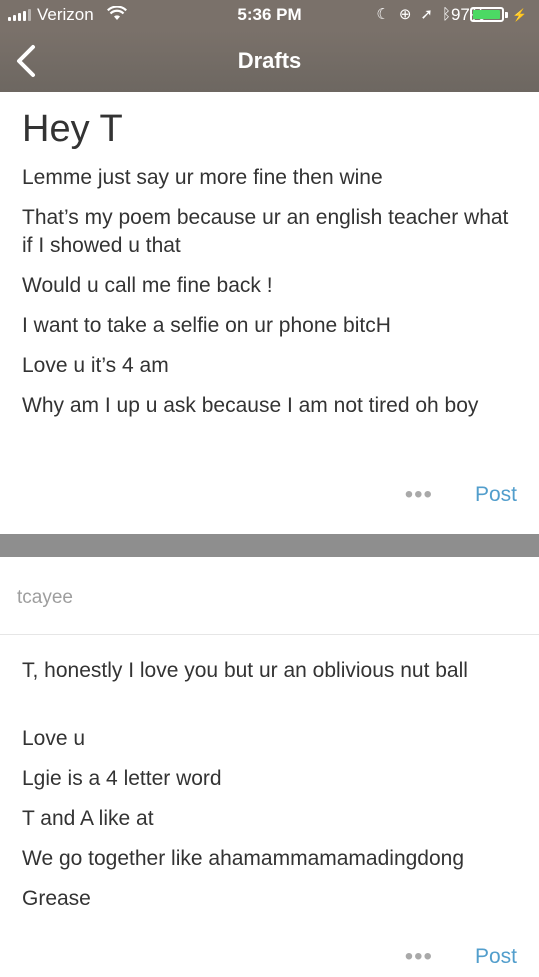 This screenshot has width=539, height=977. I want to click on rotation-lock-icon: ⊕, so click(405, 14).